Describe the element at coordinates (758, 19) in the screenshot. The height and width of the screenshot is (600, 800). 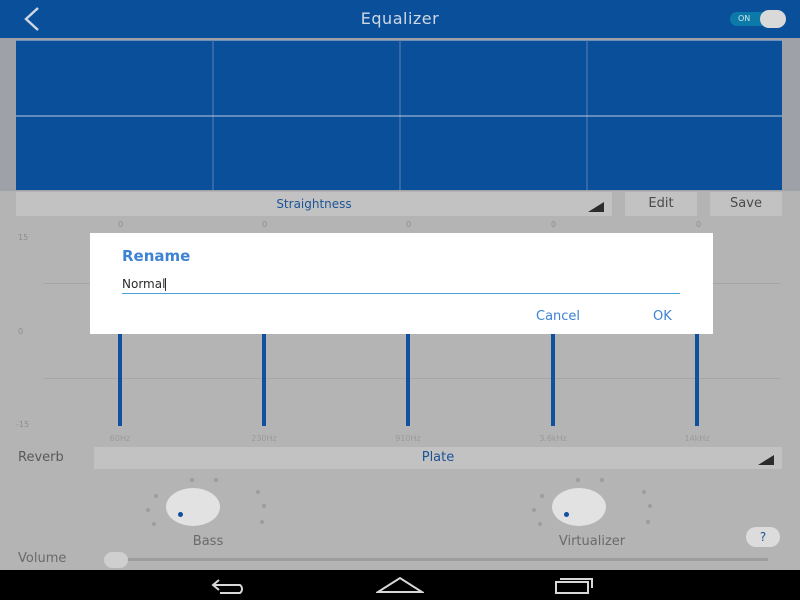
I see `power-toggle: ON` at that location.